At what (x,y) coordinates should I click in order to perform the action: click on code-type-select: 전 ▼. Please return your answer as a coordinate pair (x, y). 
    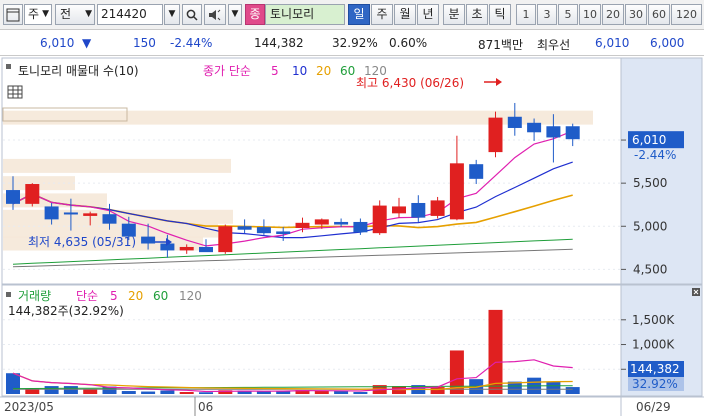
    Looking at the image, I should click on (75, 14).